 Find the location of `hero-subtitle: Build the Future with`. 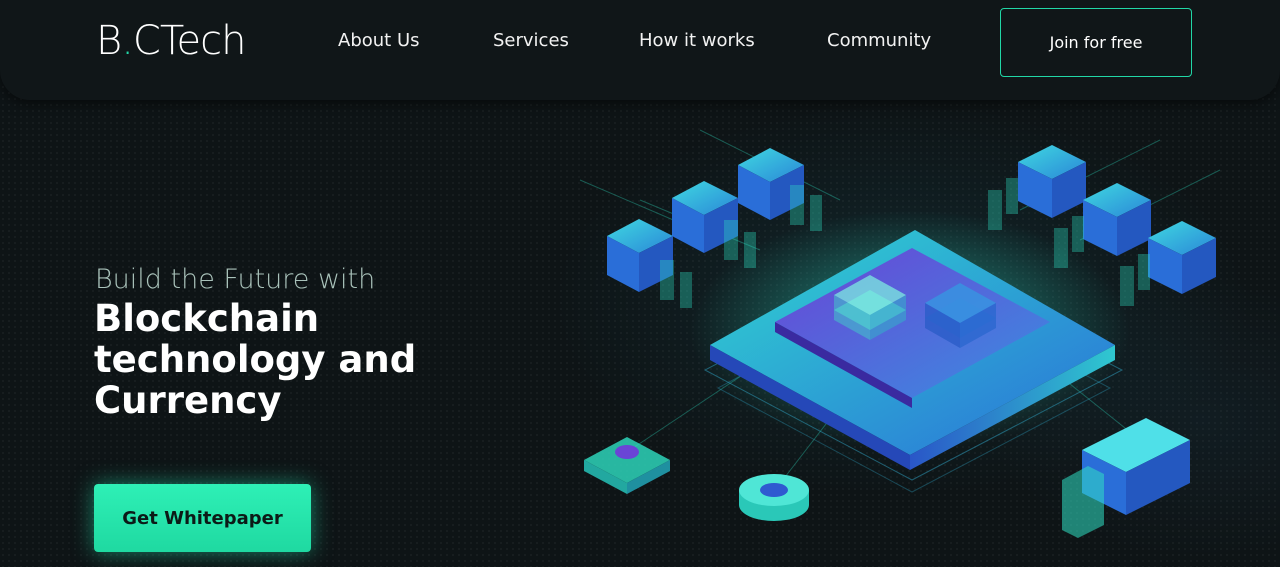

hero-subtitle: Build the Future with is located at coordinates (235, 279).